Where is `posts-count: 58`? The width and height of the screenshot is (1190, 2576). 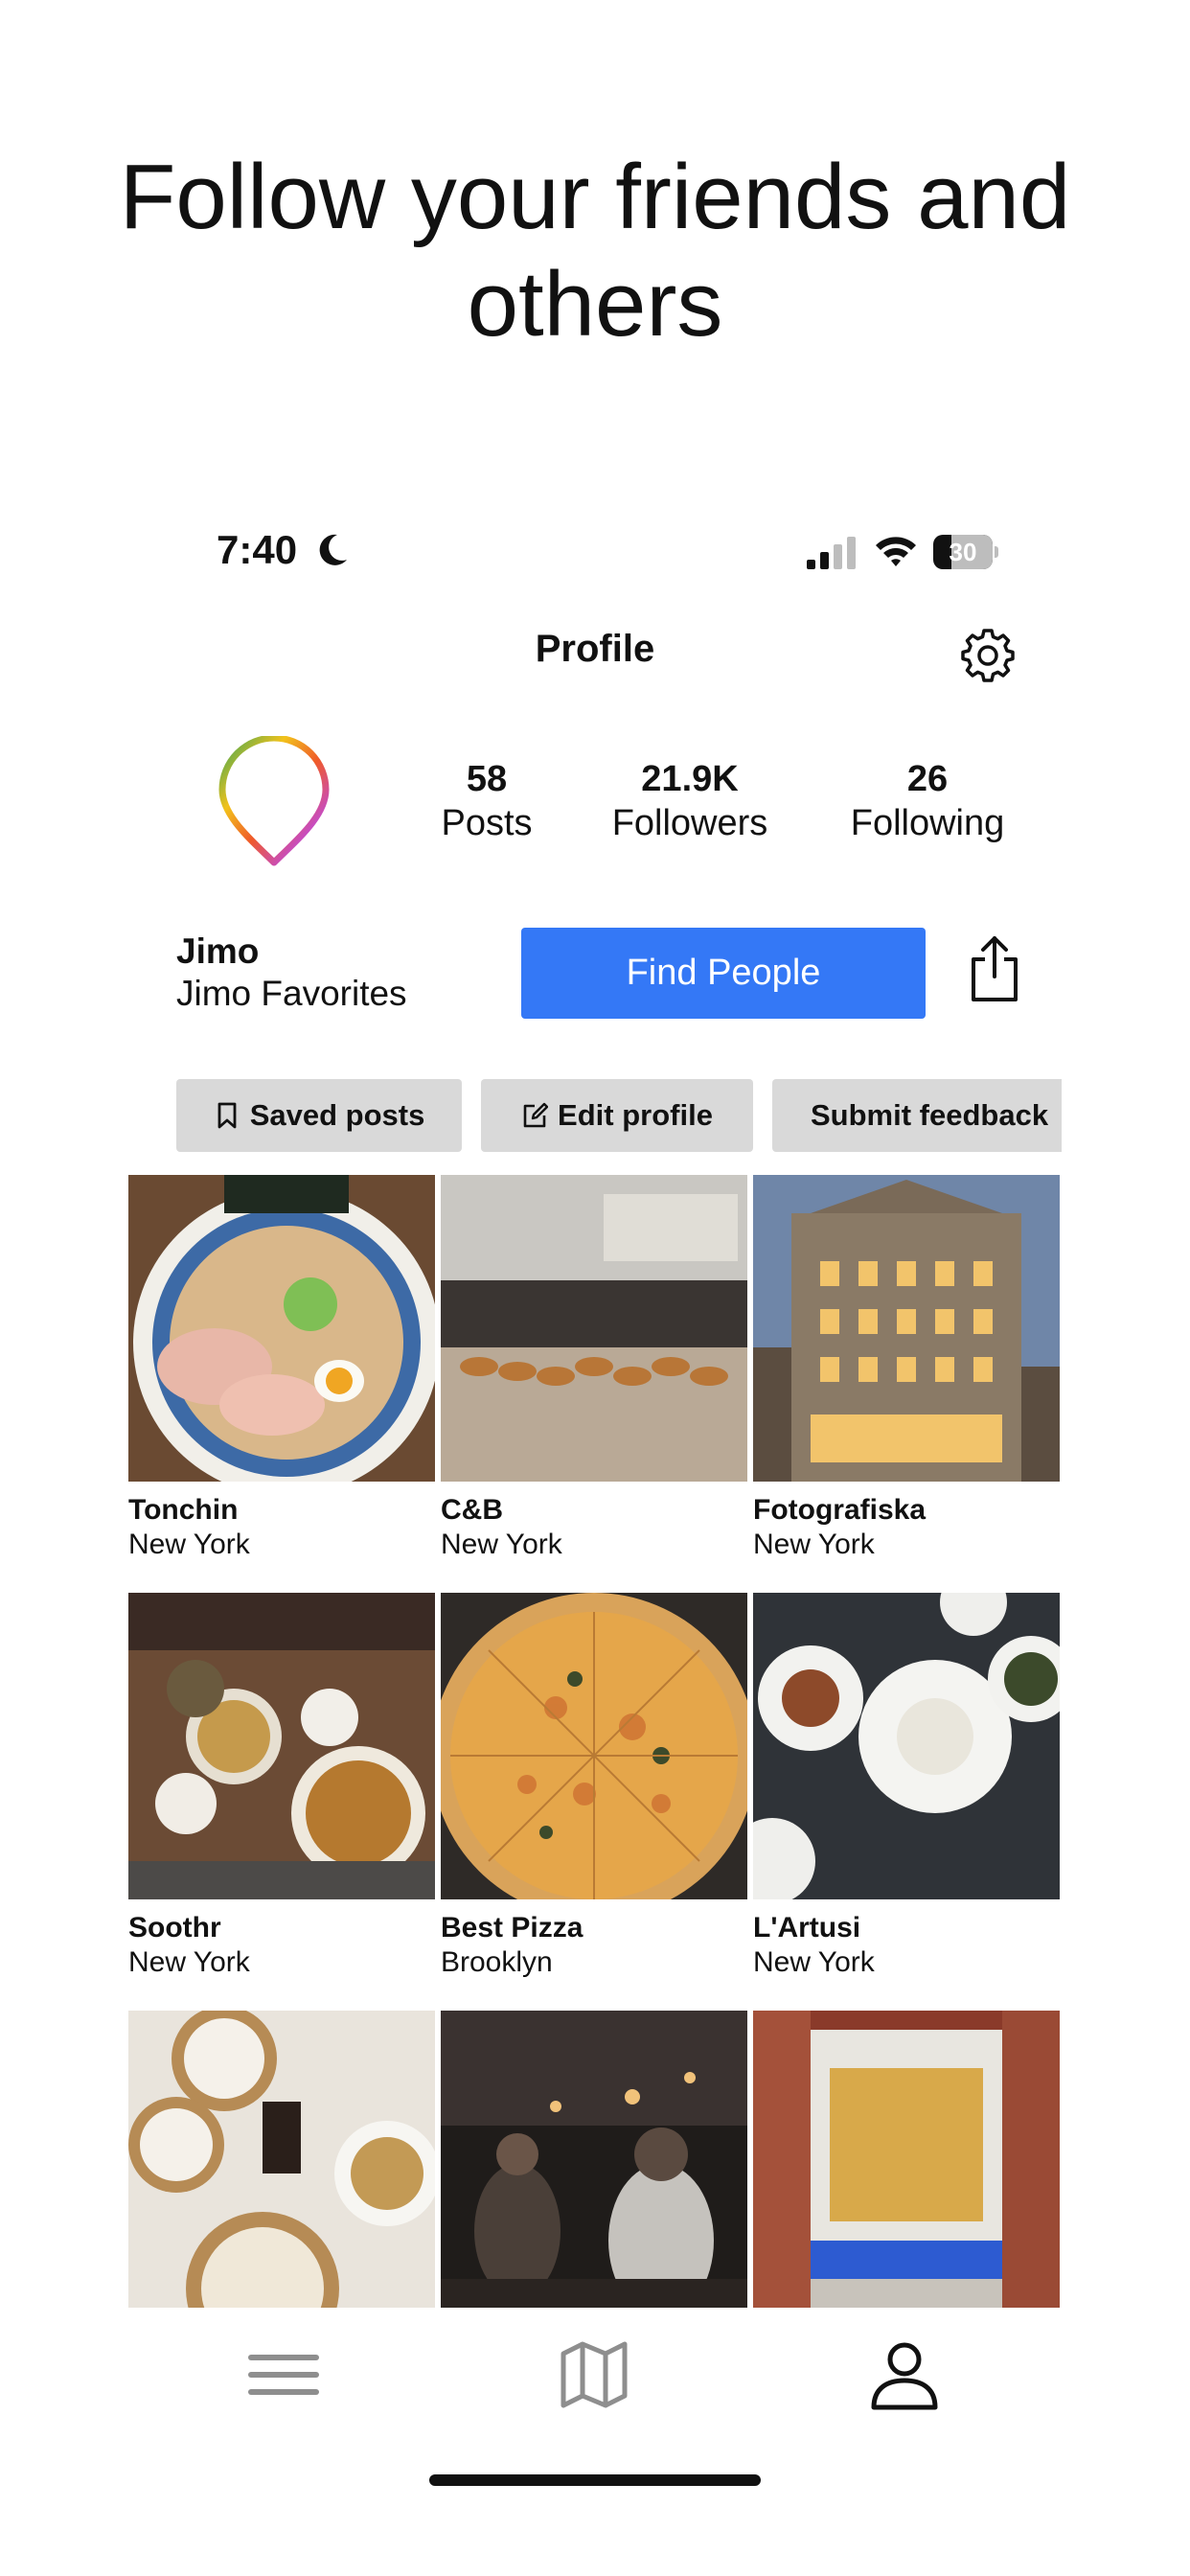 posts-count: 58 is located at coordinates (487, 779).